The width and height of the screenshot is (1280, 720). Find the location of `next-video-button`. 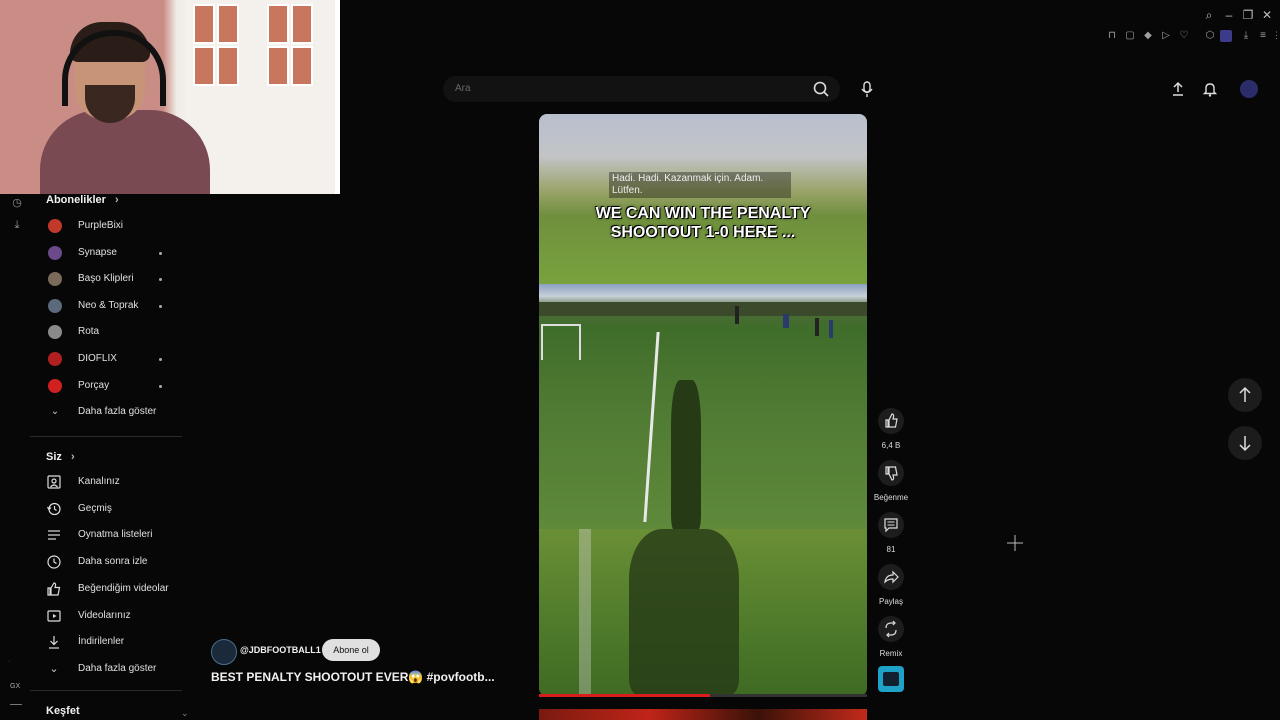

next-video-button is located at coordinates (1245, 443).